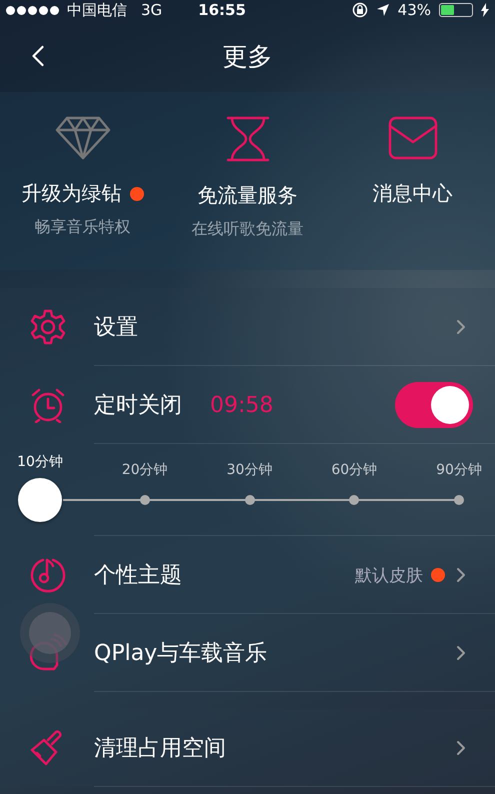 The height and width of the screenshot is (794, 495). I want to click on menu-label: 清理占用空间, so click(160, 749).